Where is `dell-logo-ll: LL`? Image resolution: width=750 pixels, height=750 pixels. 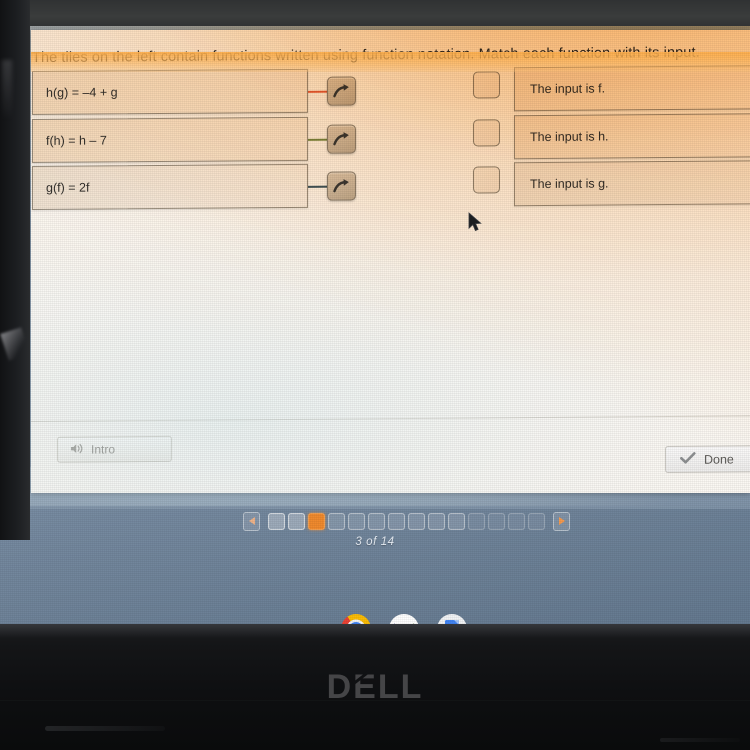 dell-logo-ll: LL is located at coordinates (400, 687).